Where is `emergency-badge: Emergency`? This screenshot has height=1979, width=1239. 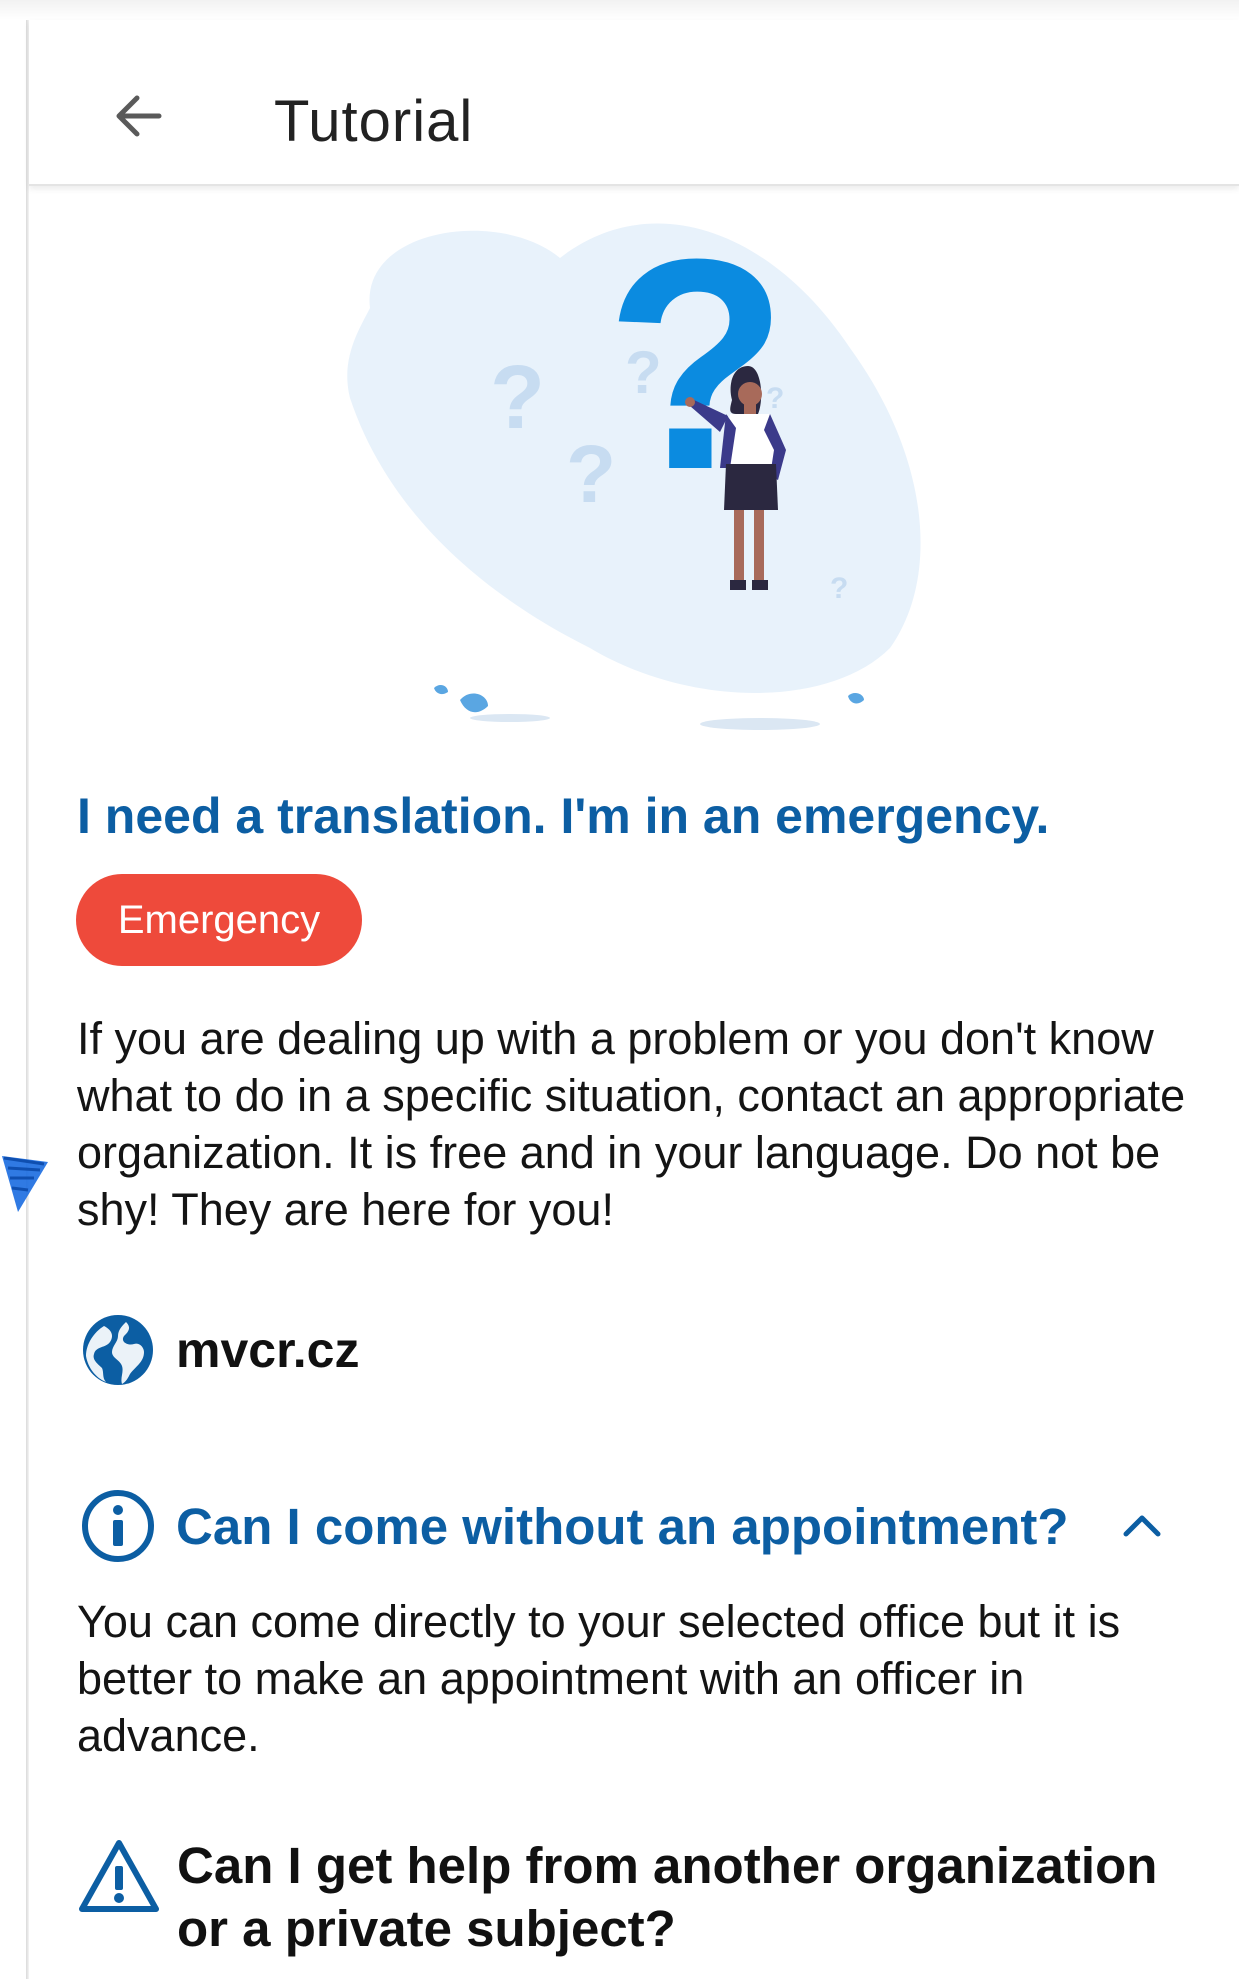
emergency-badge: Emergency is located at coordinates (219, 920).